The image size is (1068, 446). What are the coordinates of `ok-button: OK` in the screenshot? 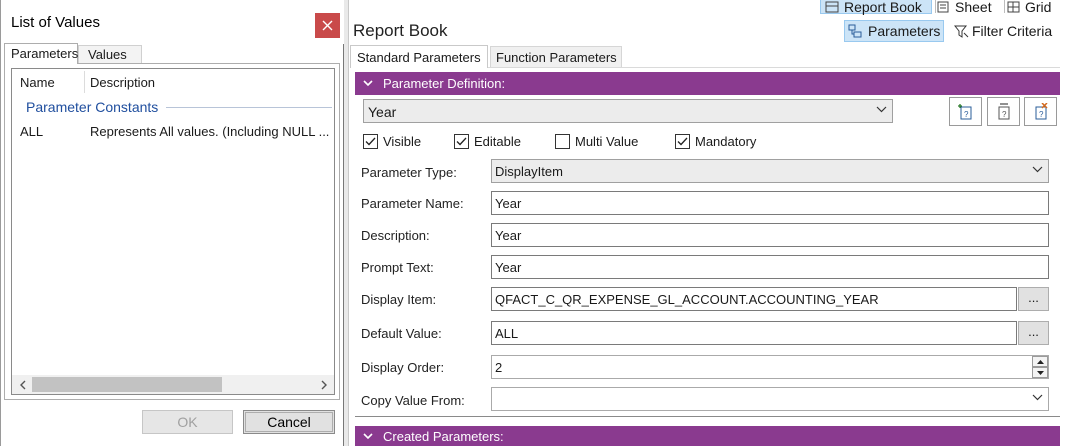 It's located at (187, 422).